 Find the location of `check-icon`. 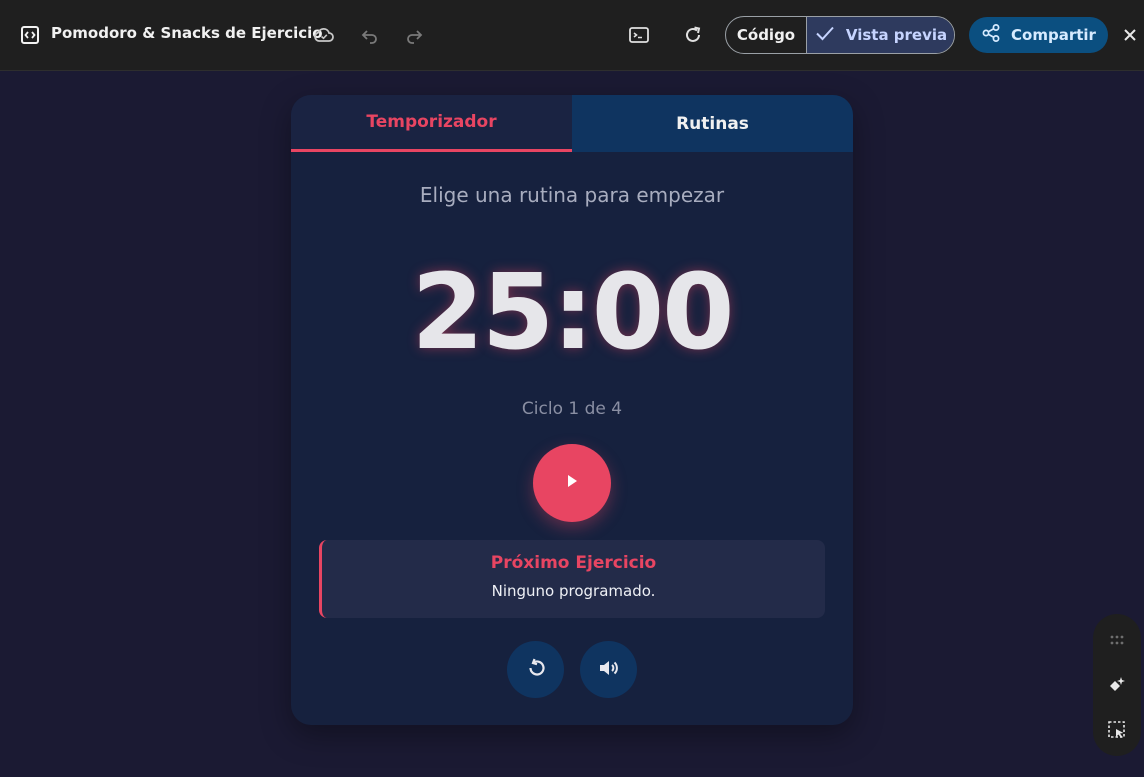

check-icon is located at coordinates (825, 35).